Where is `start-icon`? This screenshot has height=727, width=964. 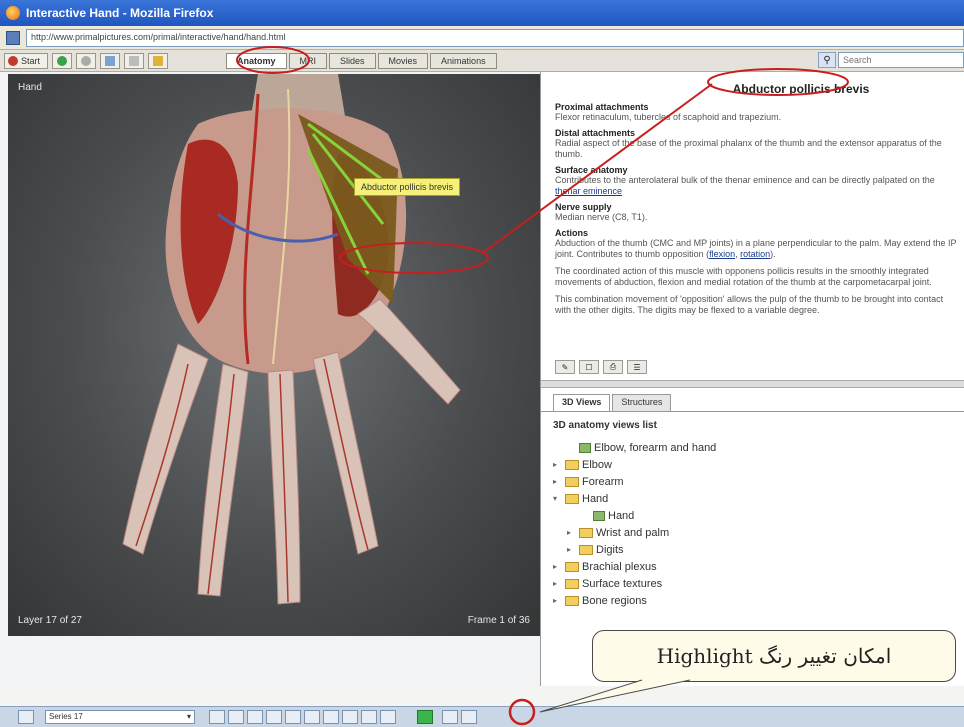 start-icon is located at coordinates (13, 60).